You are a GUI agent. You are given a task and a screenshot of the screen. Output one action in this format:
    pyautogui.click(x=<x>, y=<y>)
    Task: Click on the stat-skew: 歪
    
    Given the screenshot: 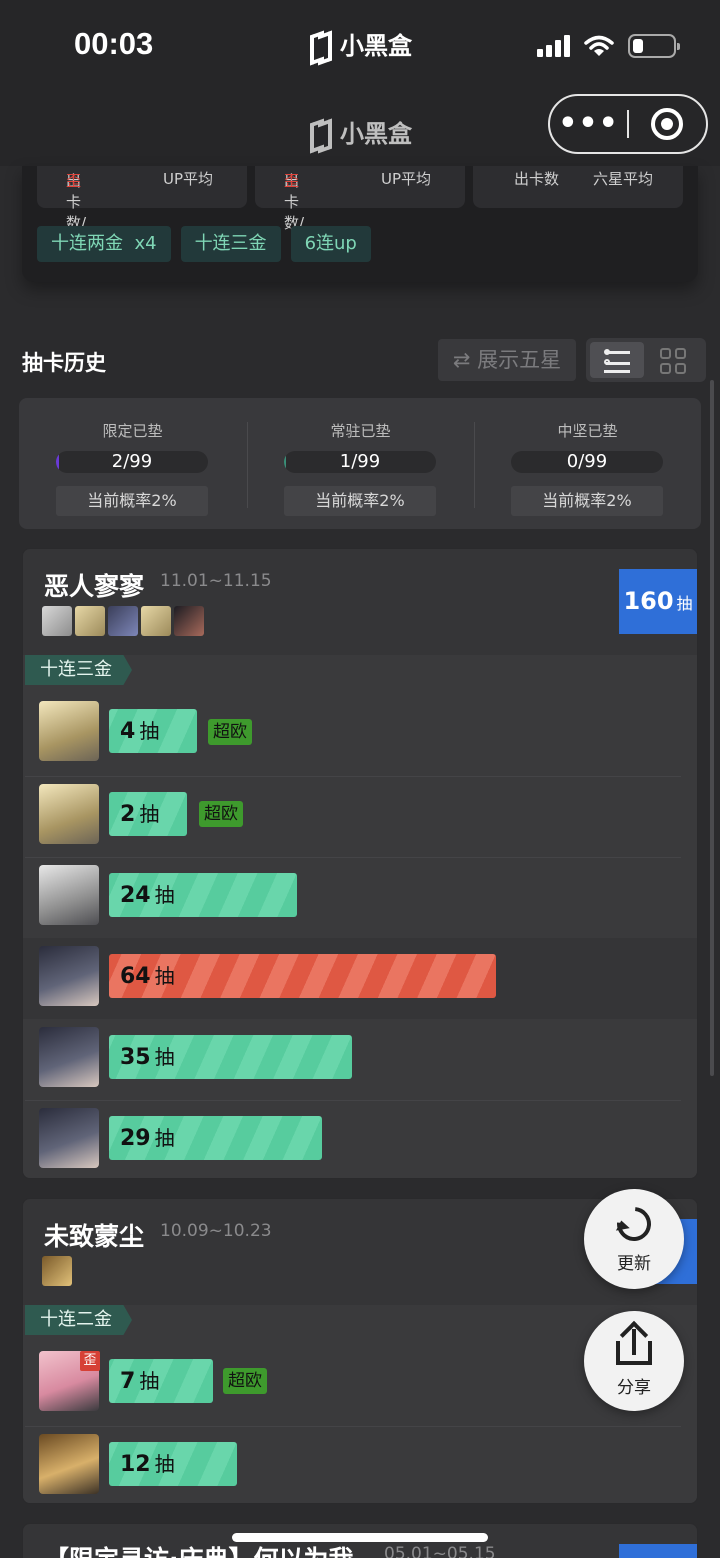 What is the action you would take?
    pyautogui.click(x=292, y=181)
    